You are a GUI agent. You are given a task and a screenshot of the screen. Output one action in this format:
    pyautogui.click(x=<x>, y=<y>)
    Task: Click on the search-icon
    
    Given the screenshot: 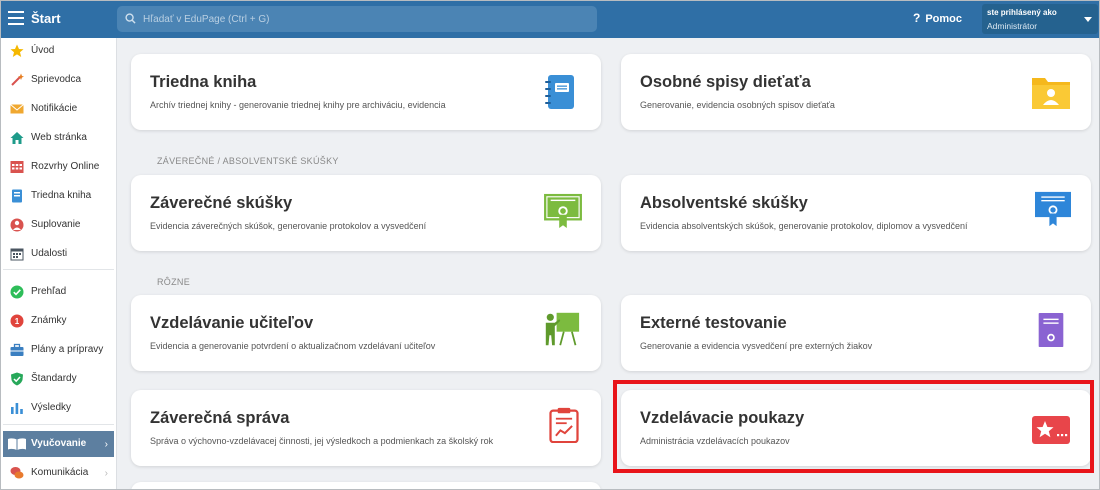 What is the action you would take?
    pyautogui.click(x=130, y=18)
    